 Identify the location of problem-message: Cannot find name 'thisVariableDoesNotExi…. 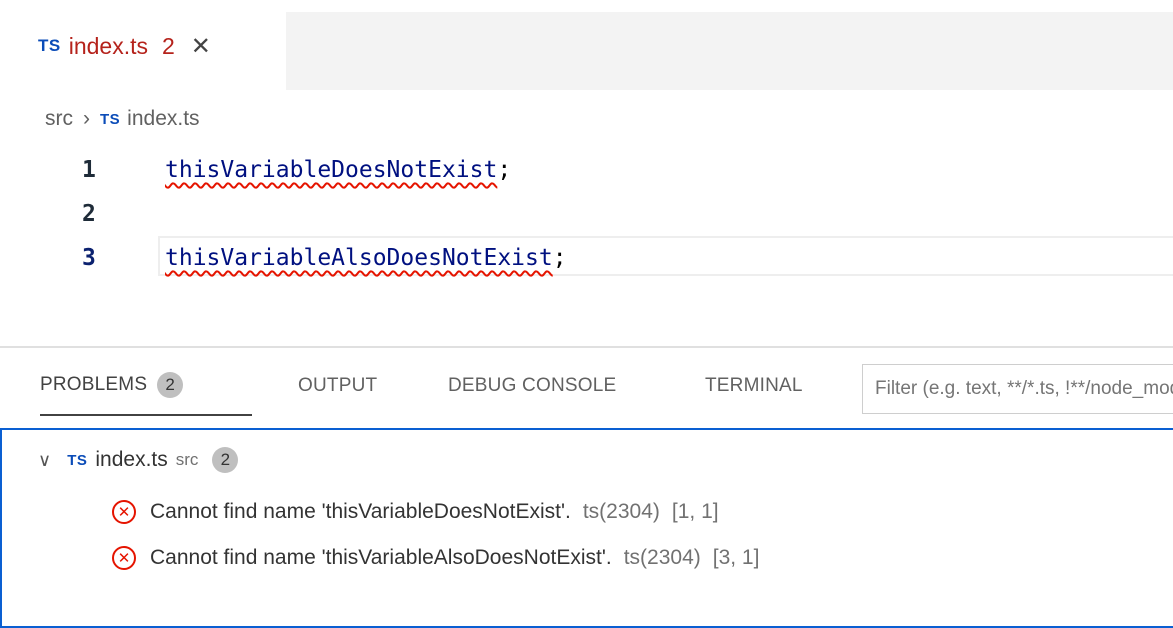
(360, 511).